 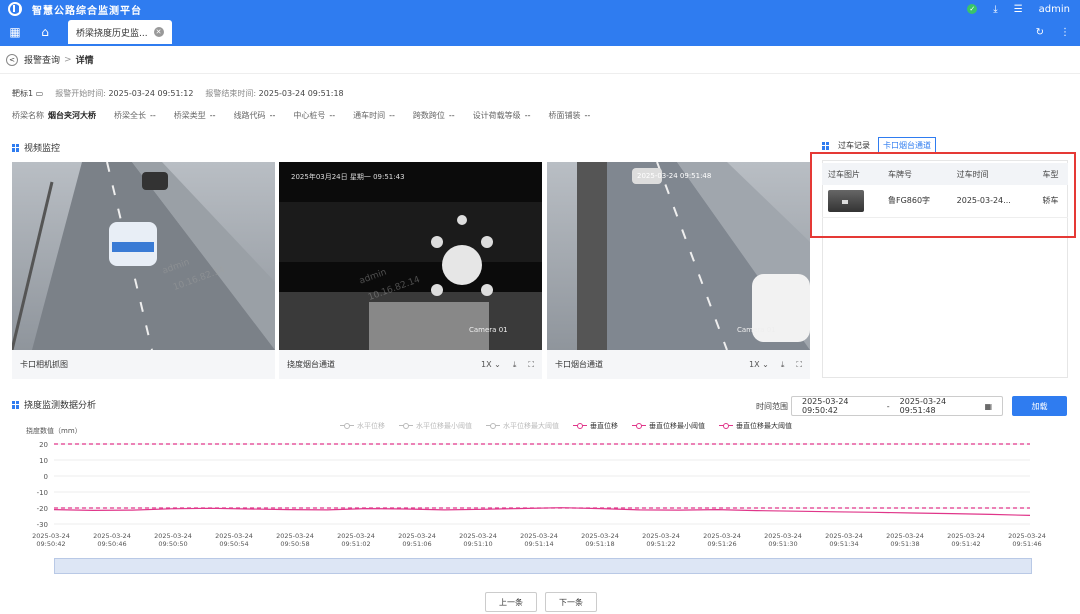 What do you see at coordinates (571, 602) in the screenshot?
I see `next-button: 下一条` at bounding box center [571, 602].